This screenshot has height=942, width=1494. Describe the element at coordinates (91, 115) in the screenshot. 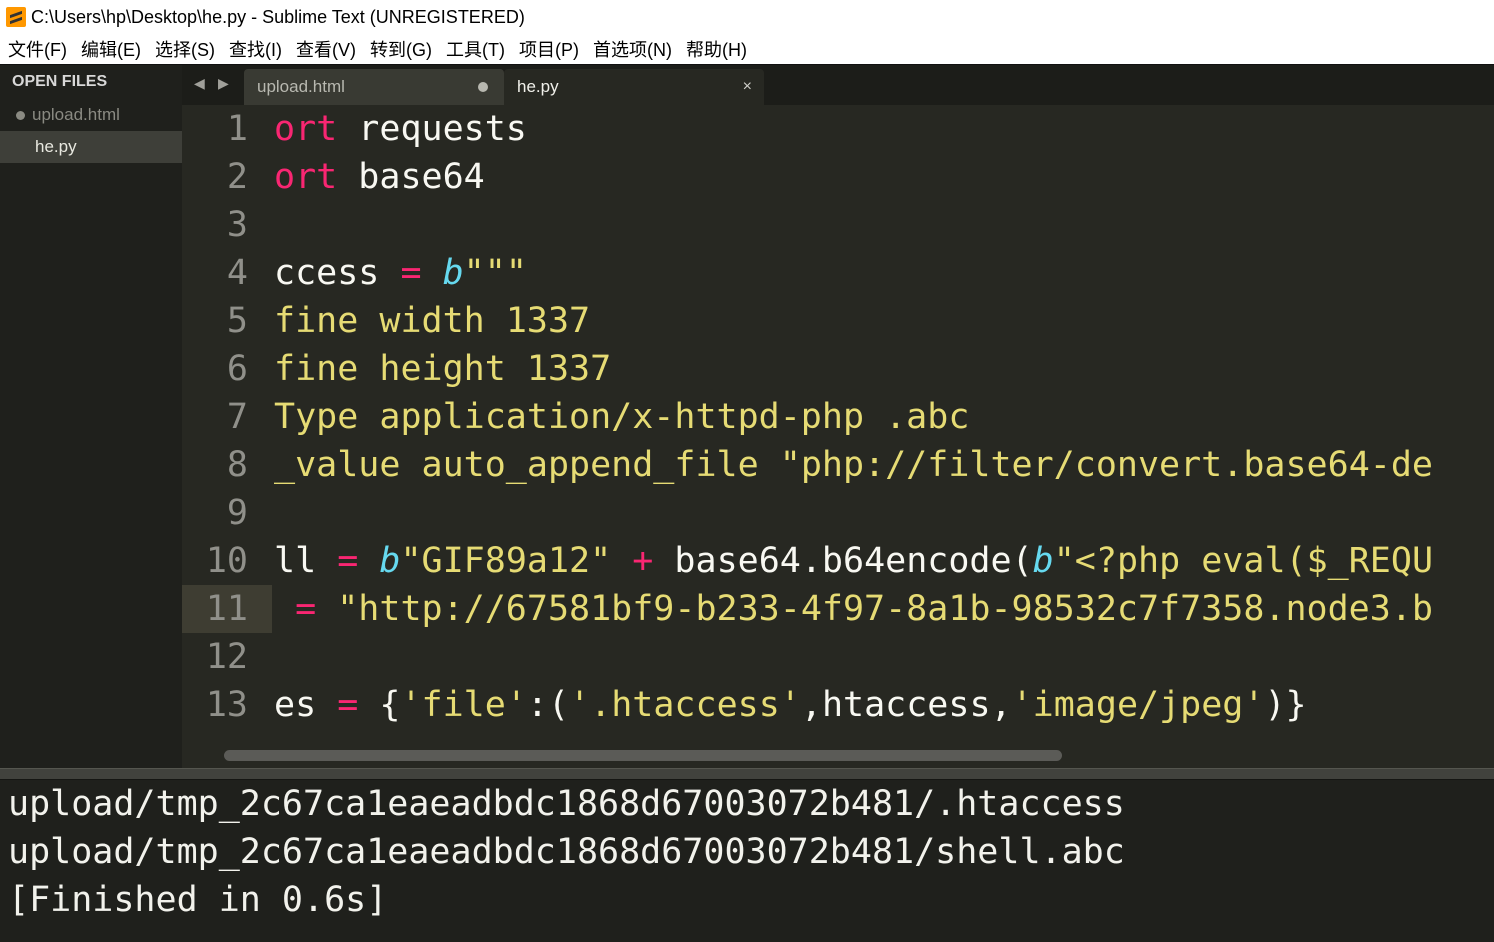

I see `sidebar-item-upload-html: upload.html` at that location.